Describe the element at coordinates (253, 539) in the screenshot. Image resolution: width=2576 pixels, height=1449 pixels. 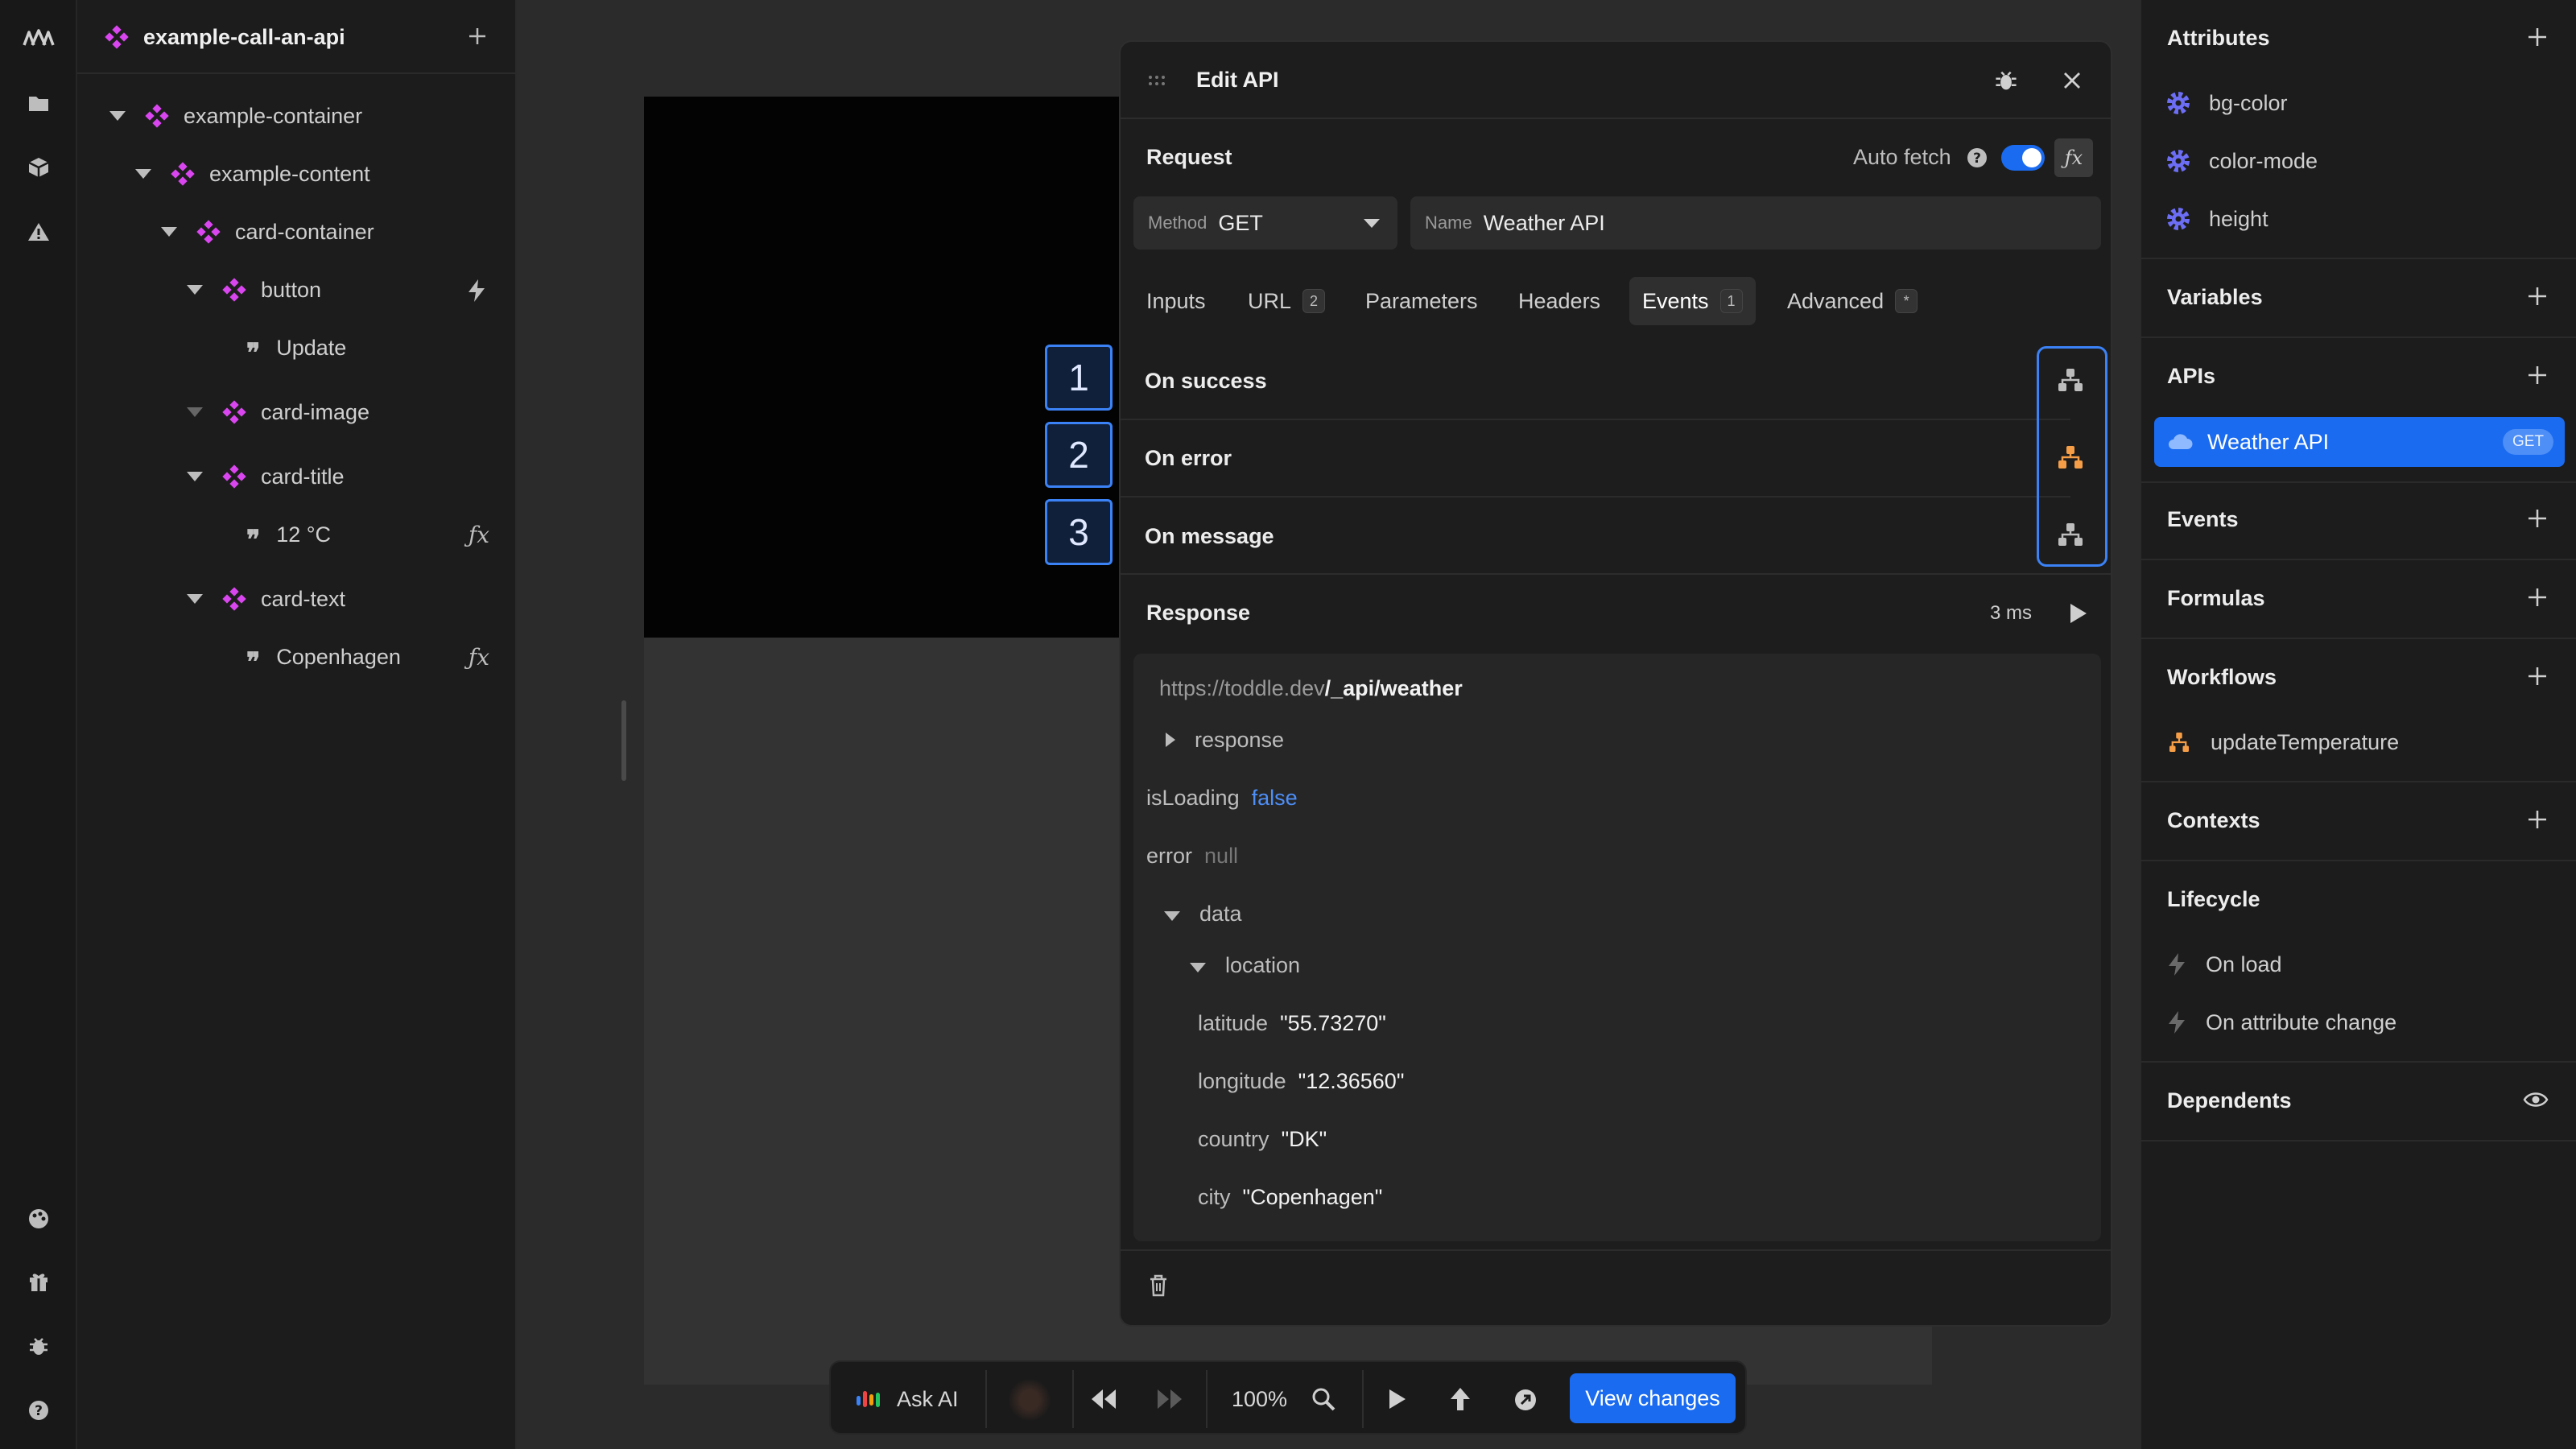
I see `text-node-icon: ❞` at that location.